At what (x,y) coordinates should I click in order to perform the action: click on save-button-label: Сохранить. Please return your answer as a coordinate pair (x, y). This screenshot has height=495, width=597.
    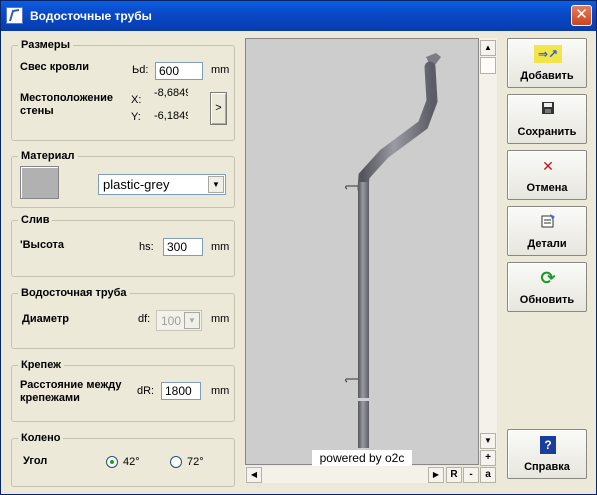
    Looking at the image, I should click on (547, 132).